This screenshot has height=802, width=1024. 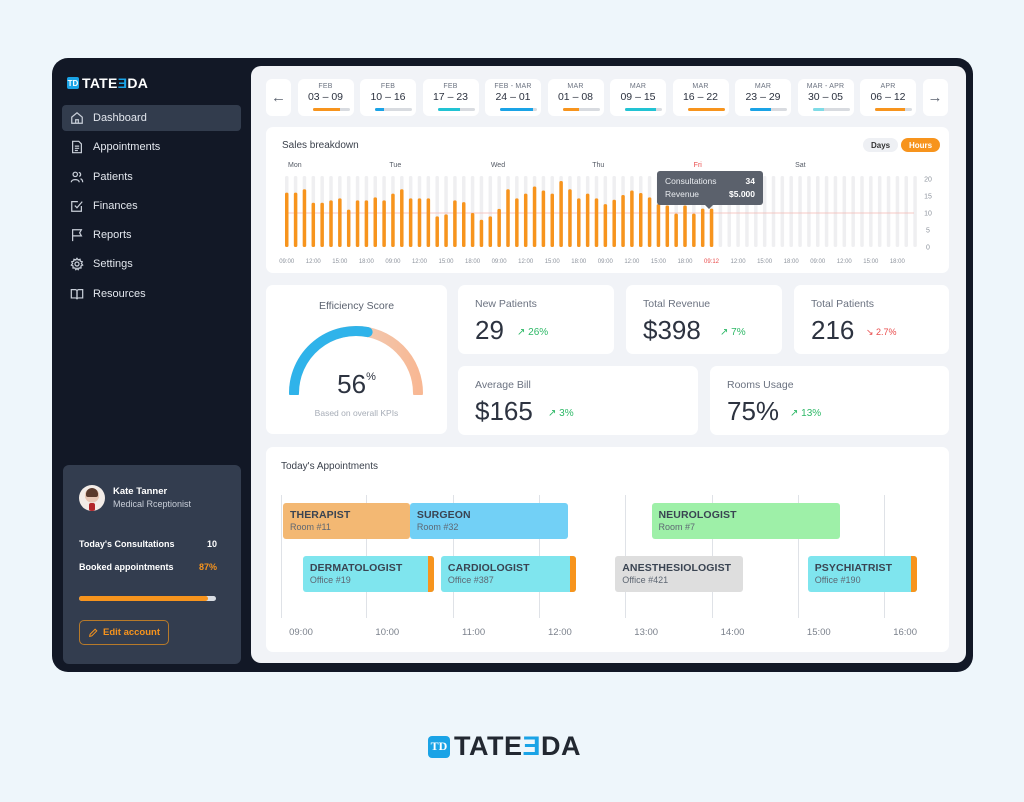 What do you see at coordinates (346, 521) in the screenshot?
I see `appointment-block: THERAPIST Room #11` at bounding box center [346, 521].